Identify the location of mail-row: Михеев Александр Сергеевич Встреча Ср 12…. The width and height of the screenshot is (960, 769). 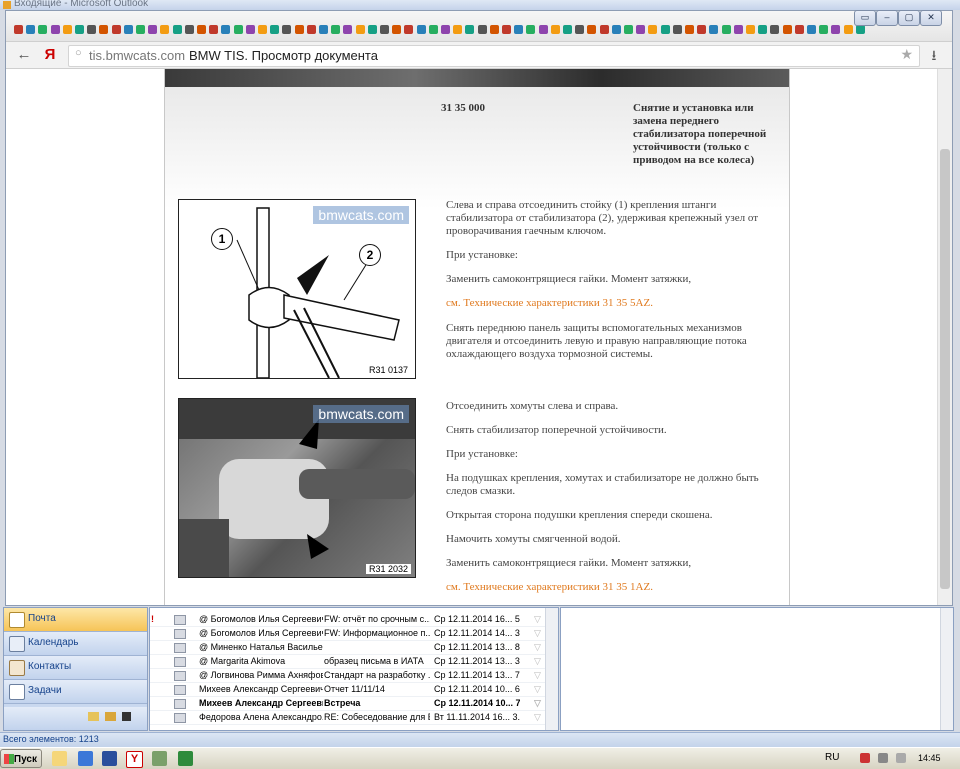
(347, 703).